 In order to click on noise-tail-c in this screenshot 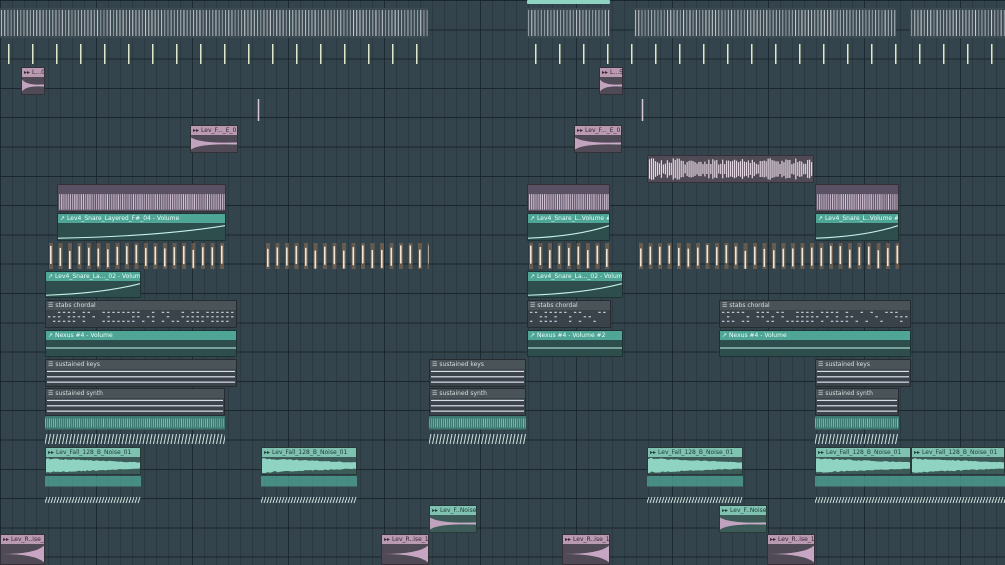, I will do `click(695, 491)`.